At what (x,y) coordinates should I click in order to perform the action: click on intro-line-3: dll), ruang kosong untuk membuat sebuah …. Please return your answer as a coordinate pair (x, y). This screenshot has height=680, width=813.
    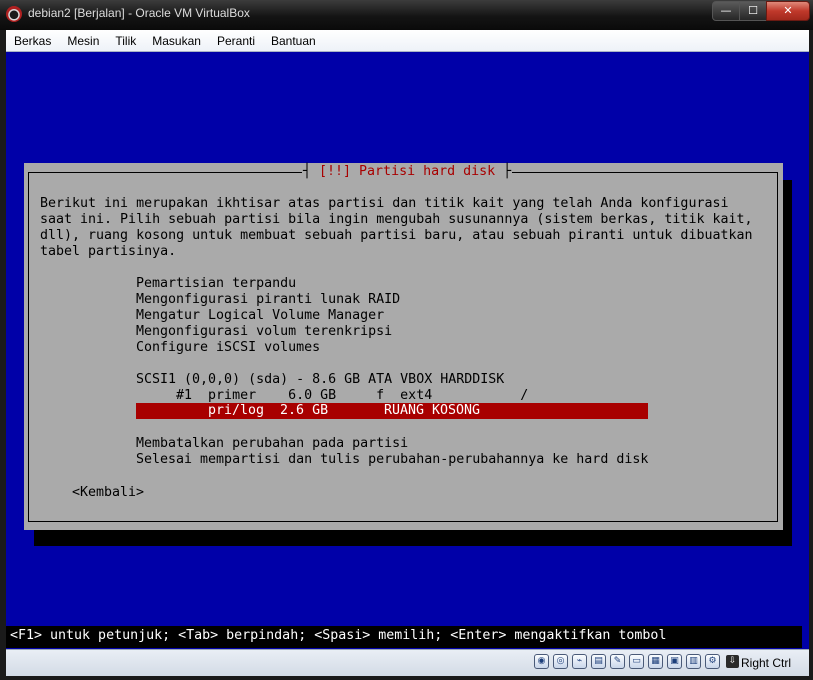
    Looking at the image, I should click on (396, 235).